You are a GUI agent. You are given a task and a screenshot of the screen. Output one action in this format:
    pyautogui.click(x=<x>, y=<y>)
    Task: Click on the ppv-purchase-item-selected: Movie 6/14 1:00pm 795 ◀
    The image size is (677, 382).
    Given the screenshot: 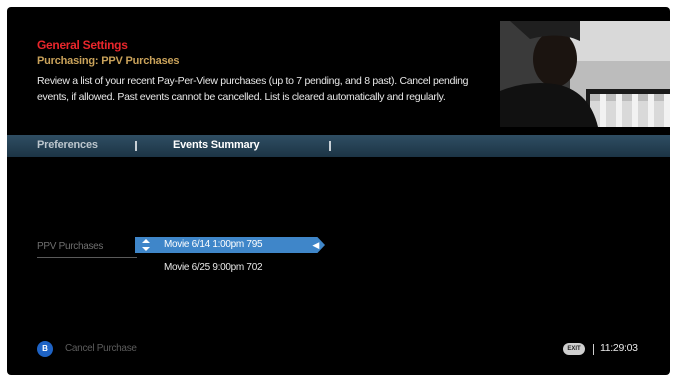 What is the action you would take?
    pyautogui.click(x=230, y=245)
    